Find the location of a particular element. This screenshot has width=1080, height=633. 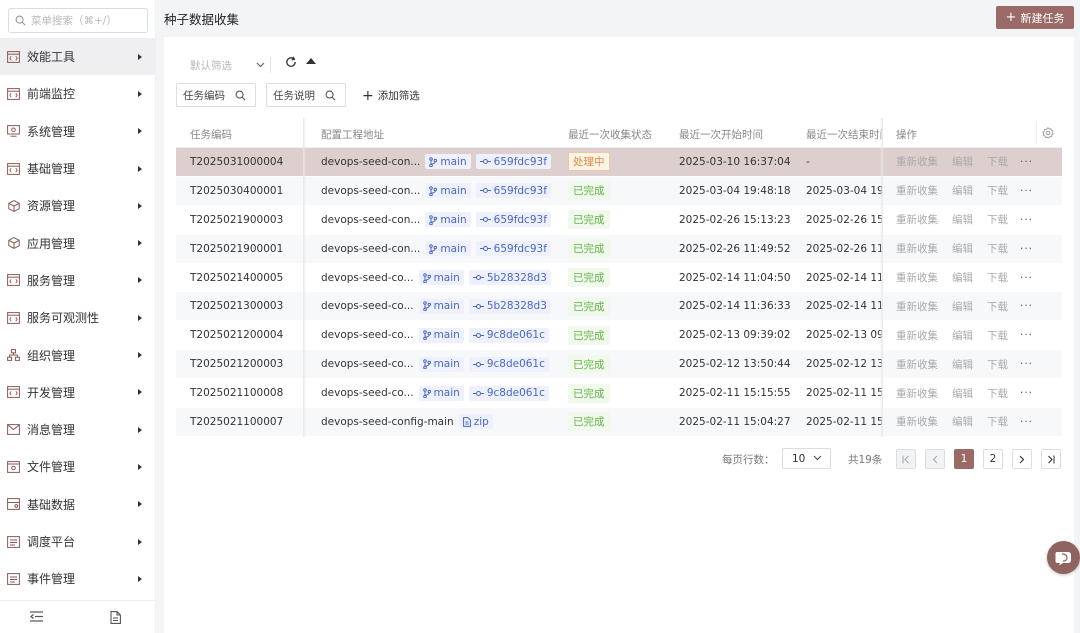

sidebar-item-6: 服务管理 is located at coordinates (78, 280).